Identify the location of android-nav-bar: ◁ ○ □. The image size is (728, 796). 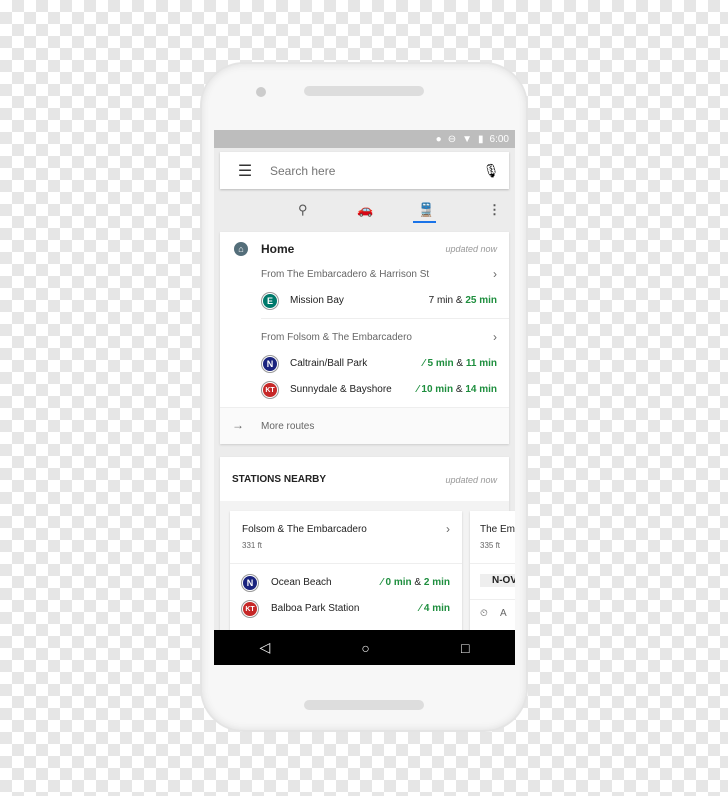
(364, 647).